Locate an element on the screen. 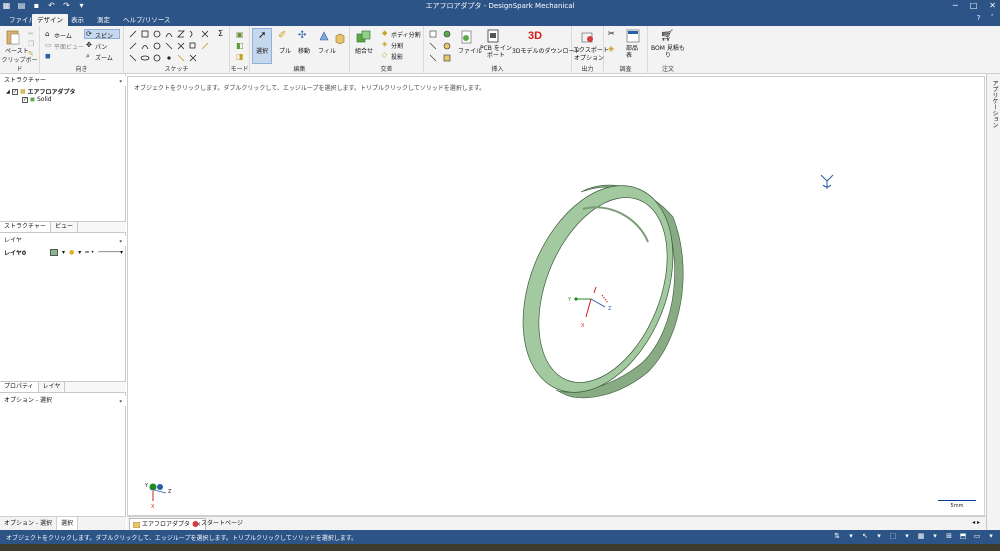 The image size is (1000, 551). help-icon: ? is located at coordinates (979, 18).